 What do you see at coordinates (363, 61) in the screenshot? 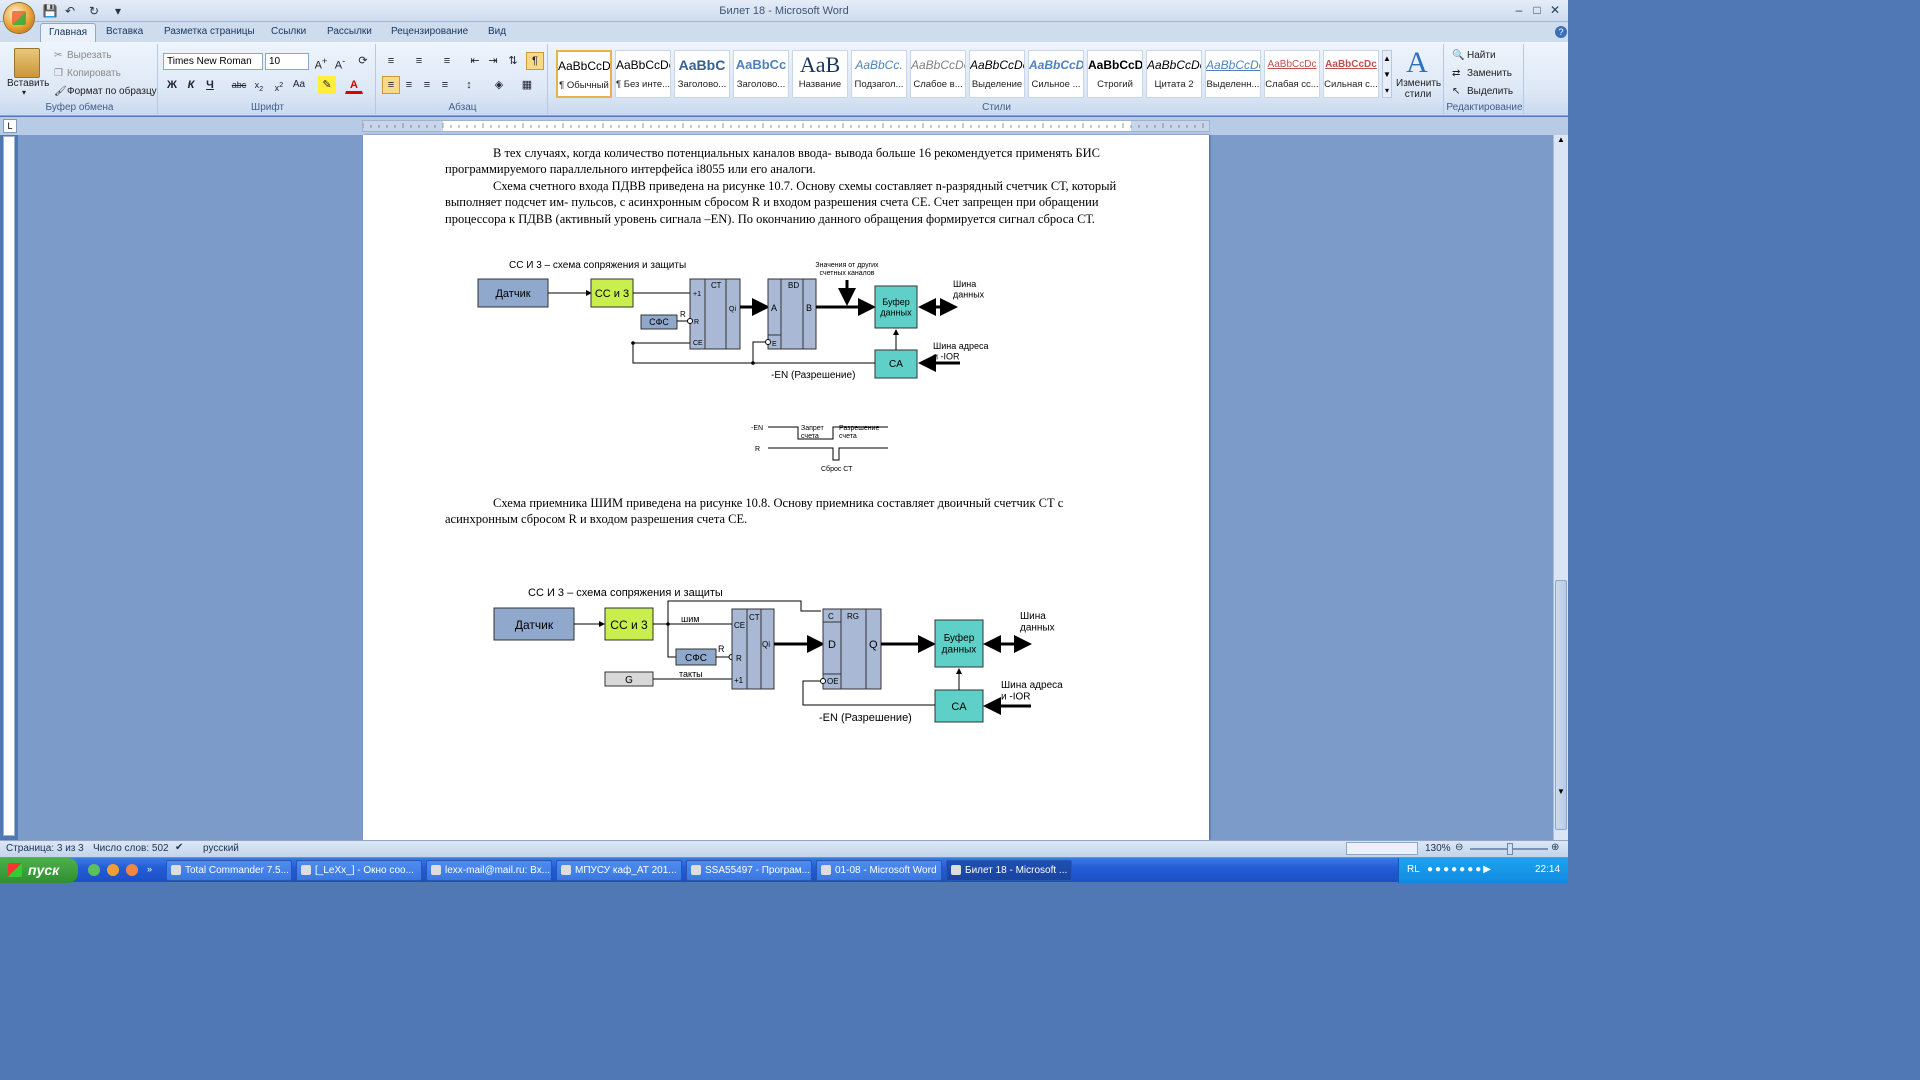
I see `clear-formatting-icon: ⟳` at bounding box center [363, 61].